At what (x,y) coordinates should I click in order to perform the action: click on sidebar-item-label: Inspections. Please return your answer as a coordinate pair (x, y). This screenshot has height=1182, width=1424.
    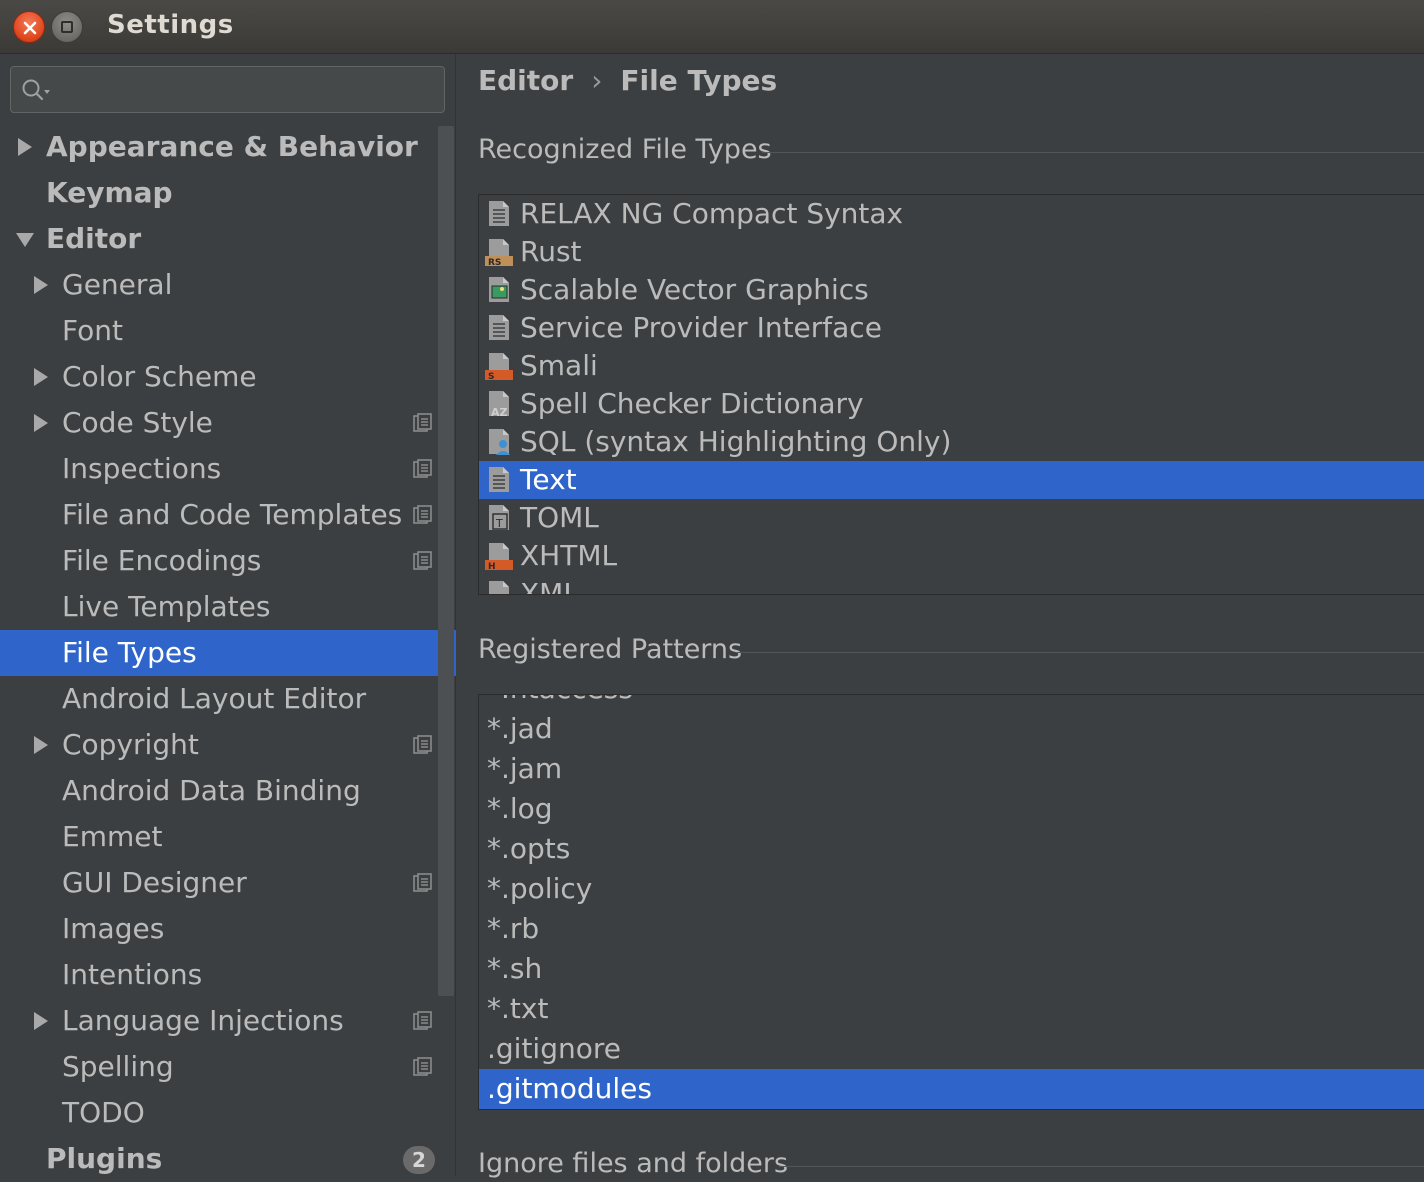
    Looking at the image, I should click on (142, 468).